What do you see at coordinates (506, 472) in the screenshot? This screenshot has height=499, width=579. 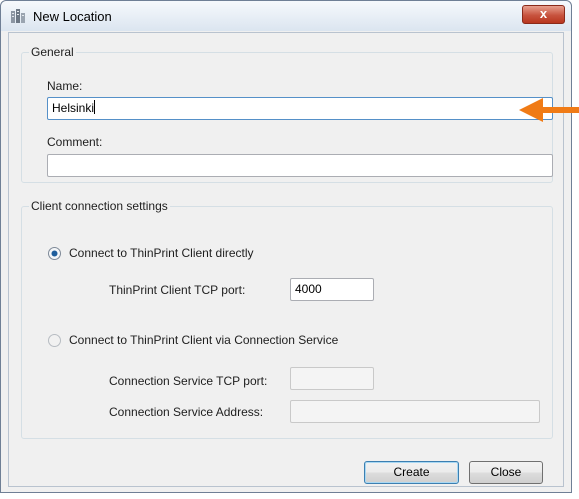 I see `close-button: Close` at bounding box center [506, 472].